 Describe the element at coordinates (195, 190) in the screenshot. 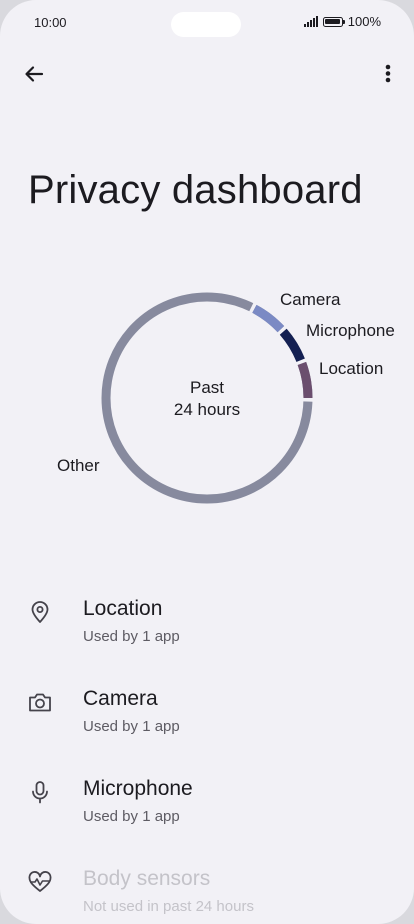

I see `page-title: Privacy dashboard` at that location.